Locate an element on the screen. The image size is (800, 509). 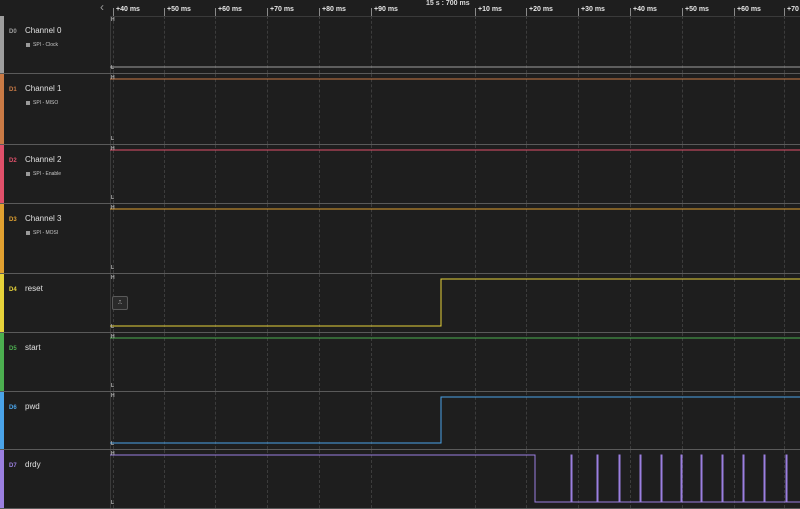
channel-row-d0: D0 Channel 0 SPI - Clock H L is located at coordinates (400, 45).